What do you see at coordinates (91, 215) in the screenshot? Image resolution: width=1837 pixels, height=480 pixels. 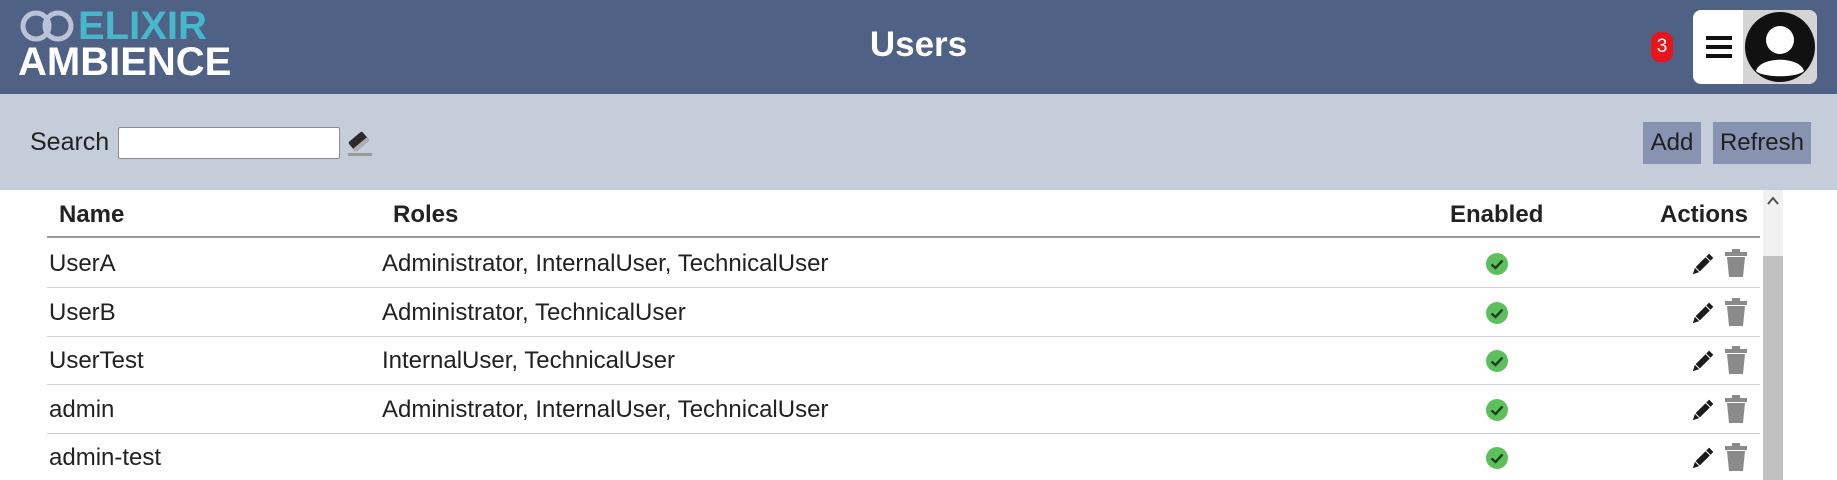 I see `column-header-name: Name` at bounding box center [91, 215].